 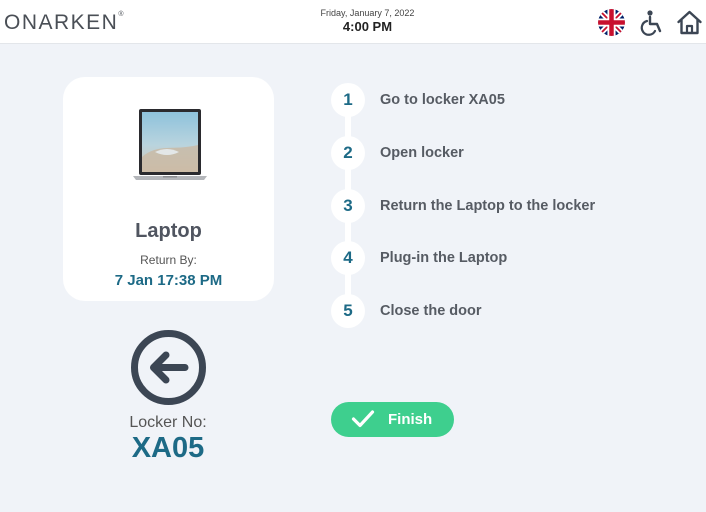 What do you see at coordinates (168, 260) in the screenshot?
I see `return-by-label: Return By:` at bounding box center [168, 260].